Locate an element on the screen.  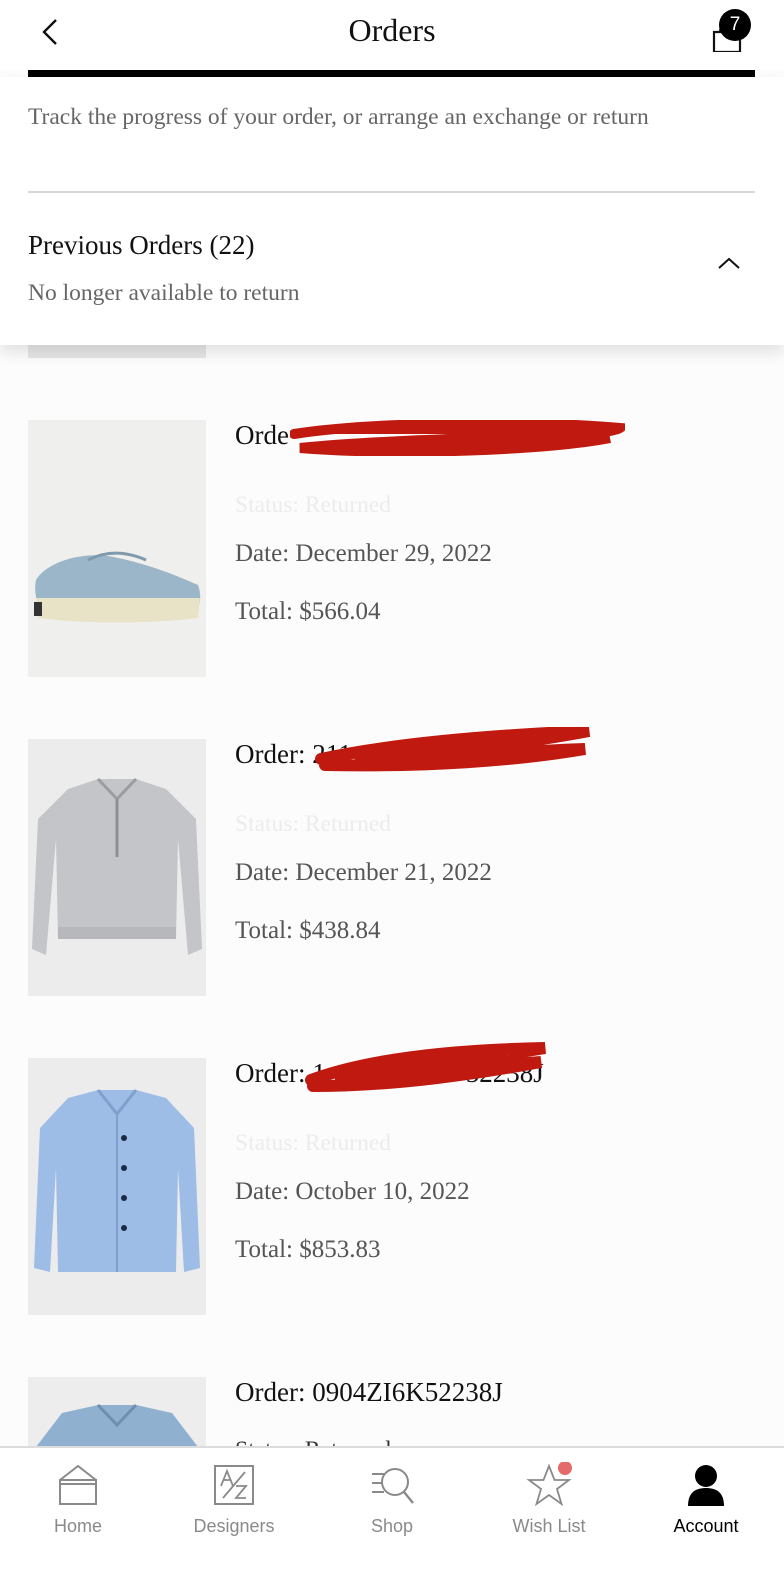
jacket-image is located at coordinates (117, 1186).